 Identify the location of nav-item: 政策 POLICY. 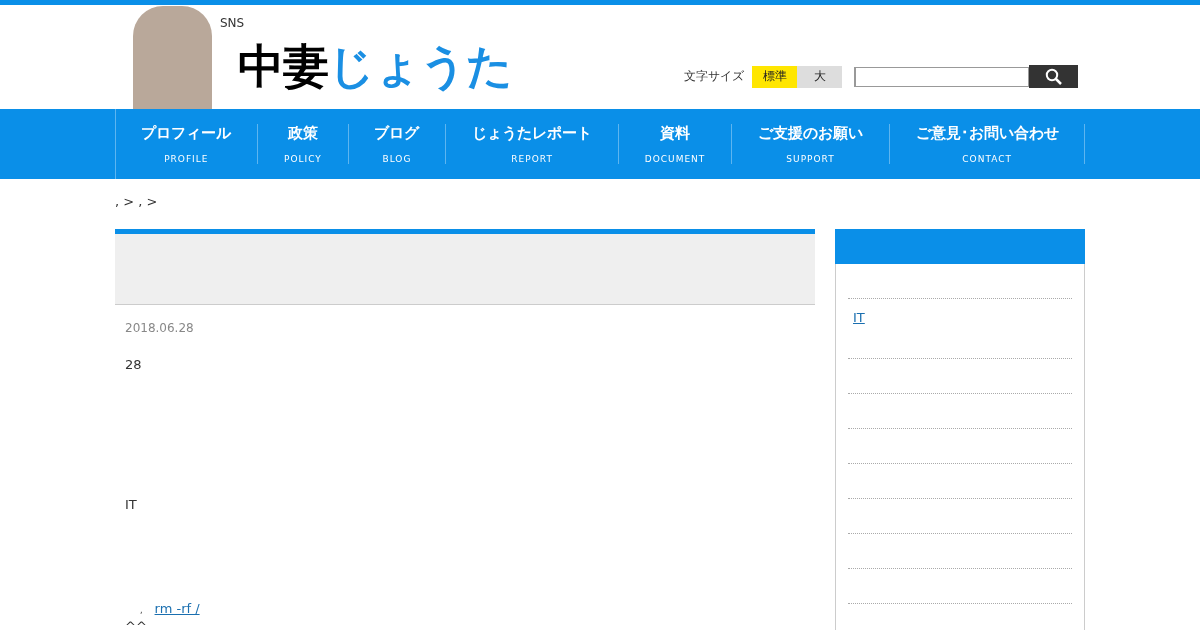
(303, 144).